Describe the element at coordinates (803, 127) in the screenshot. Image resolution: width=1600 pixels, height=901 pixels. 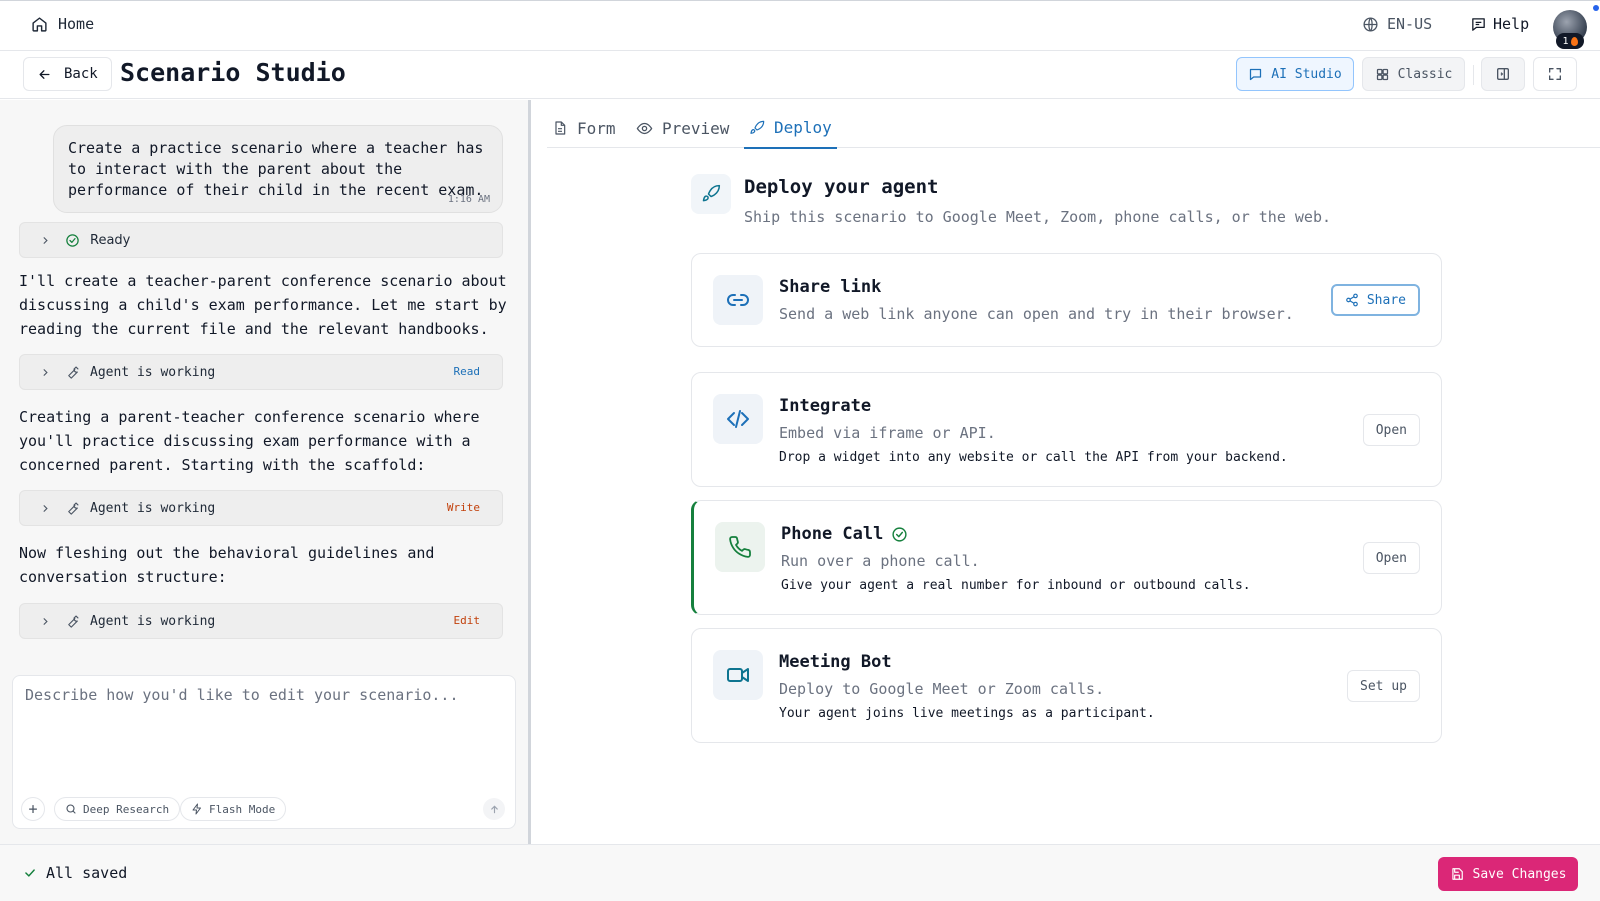
I see `tab-label: Deploy` at that location.